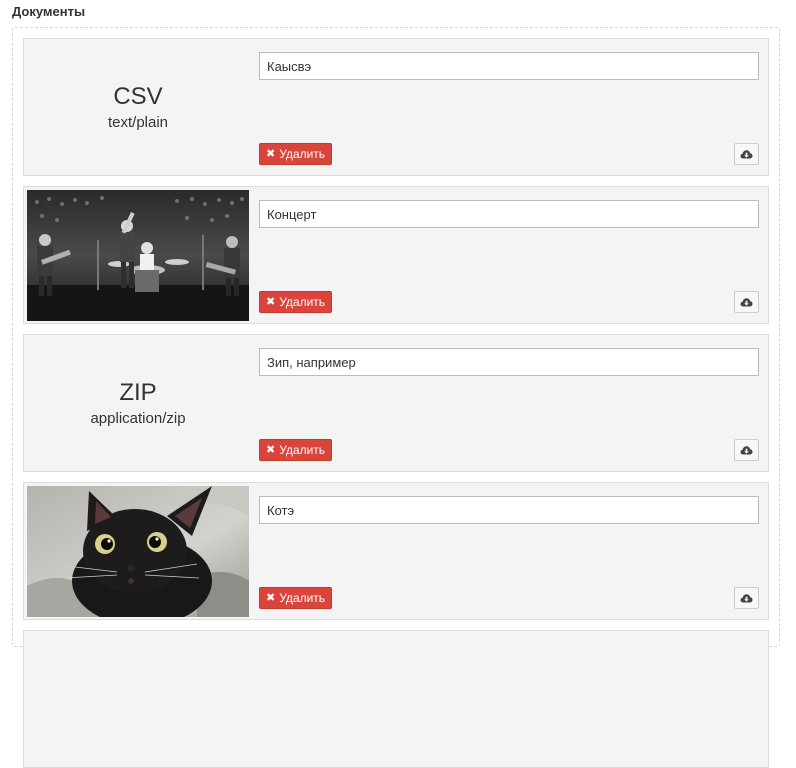 The width and height of the screenshot is (796, 768). What do you see at coordinates (138, 418) in the screenshot?
I see `mime-type: application/zip` at bounding box center [138, 418].